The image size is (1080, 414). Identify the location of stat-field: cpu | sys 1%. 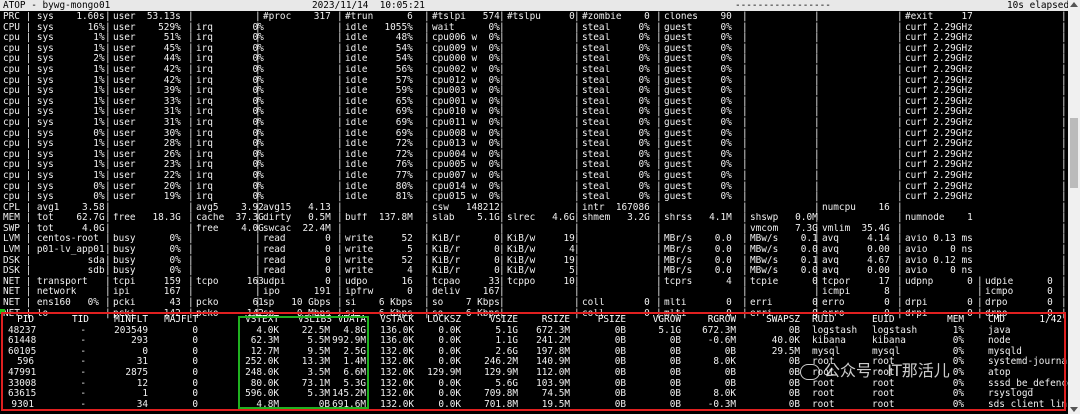
(54, 38).